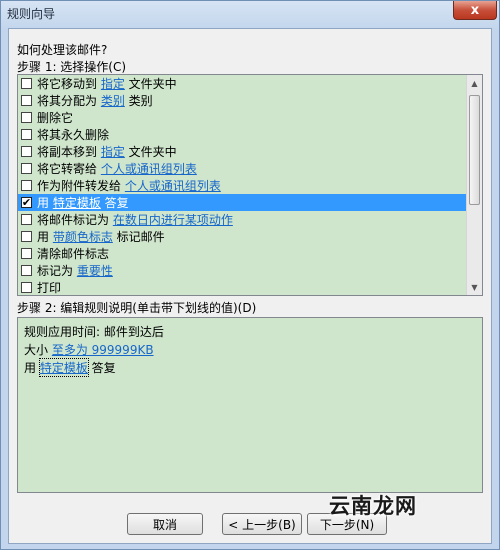  Describe the element at coordinates (75, 220) in the screenshot. I see `action-text: 将邮件标记为` at that location.